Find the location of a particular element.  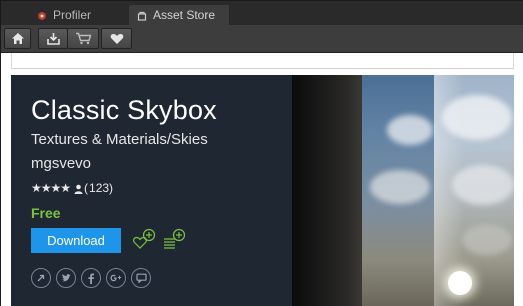

facebook-icon is located at coordinates (91, 278).